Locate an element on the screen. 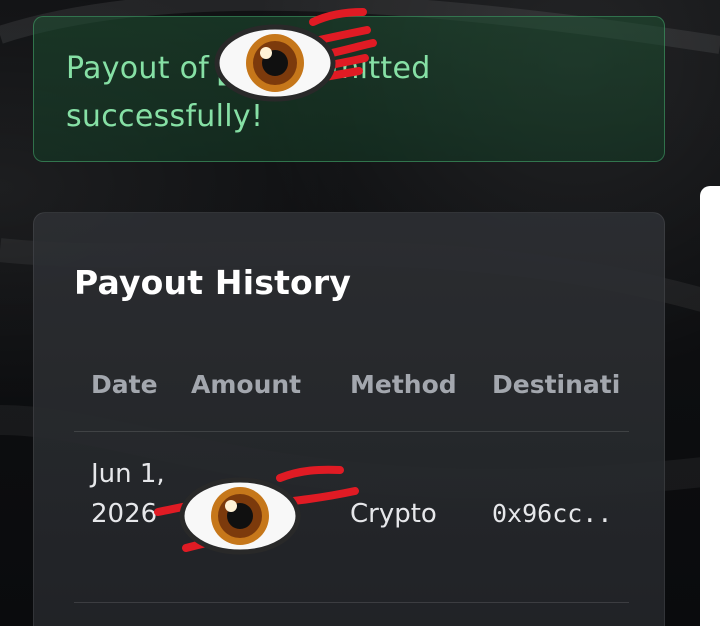 Image resolution: width=720 pixels, height=626 pixels. column-header-destination: Destinati is located at coordinates (556, 384).